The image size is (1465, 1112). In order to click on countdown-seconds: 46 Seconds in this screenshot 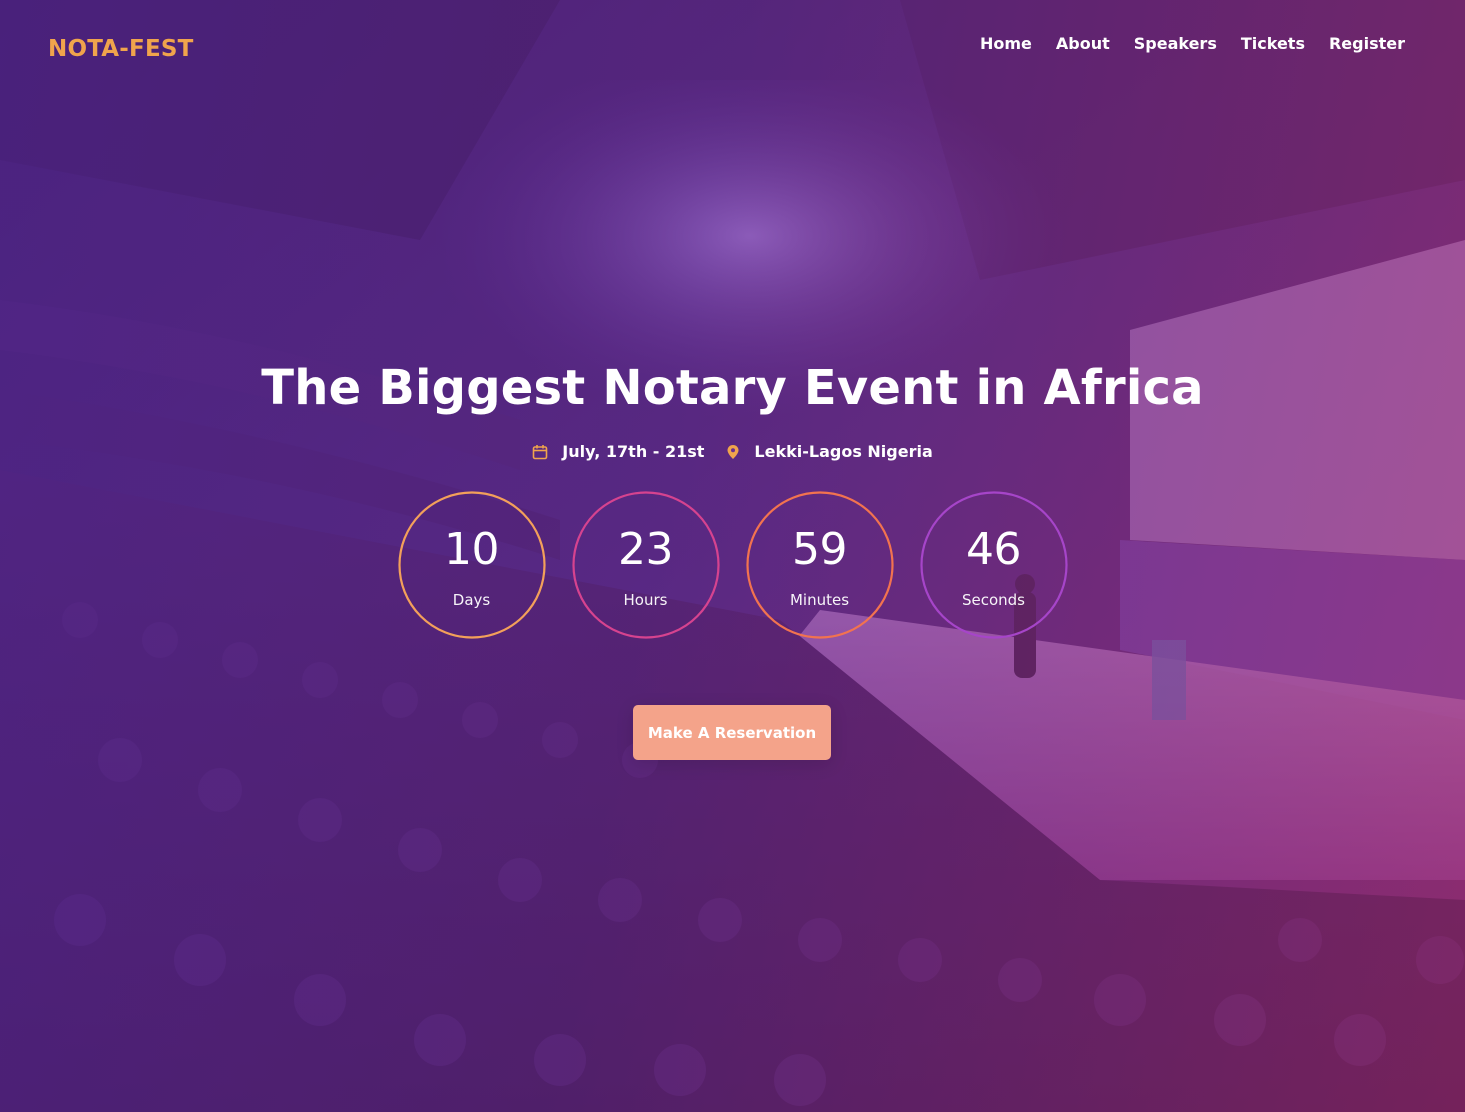, I will do `click(993, 565)`.